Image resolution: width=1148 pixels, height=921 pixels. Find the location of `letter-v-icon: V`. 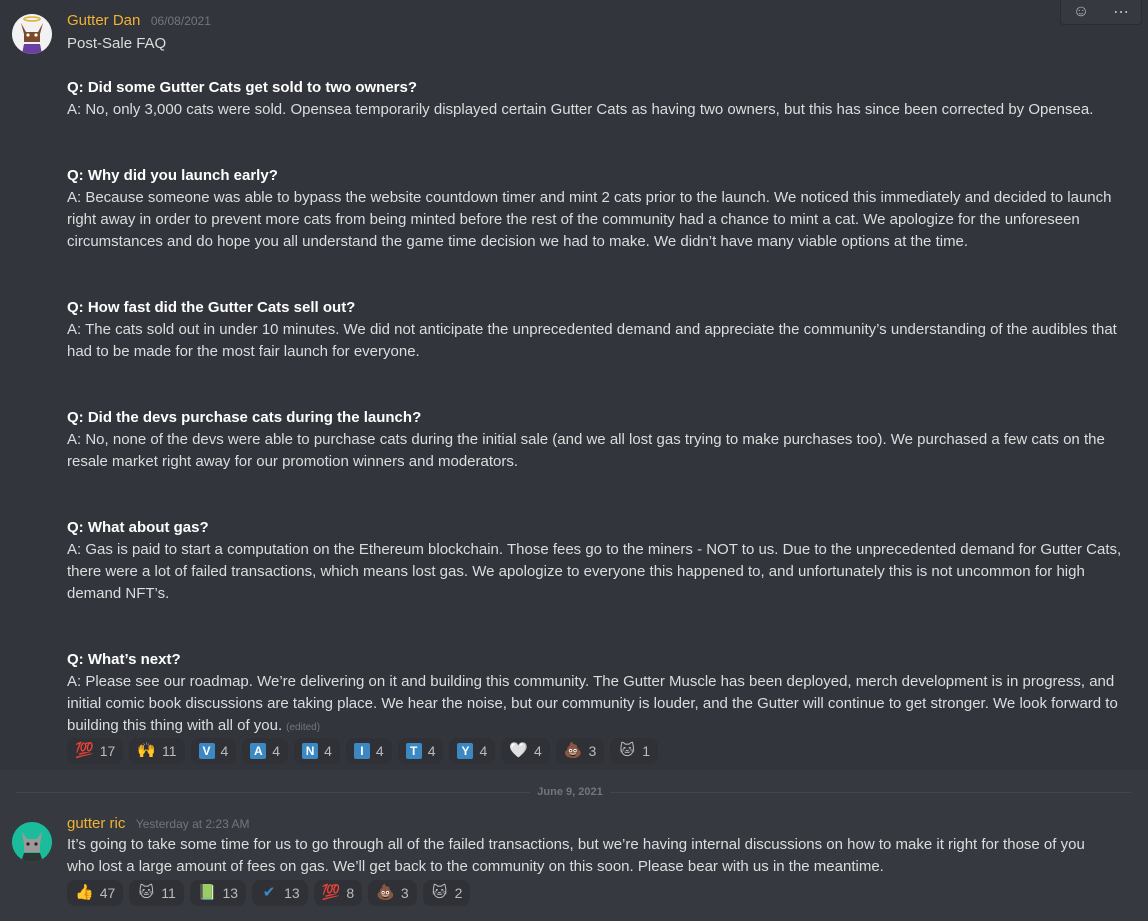

letter-v-icon: V is located at coordinates (206, 751).